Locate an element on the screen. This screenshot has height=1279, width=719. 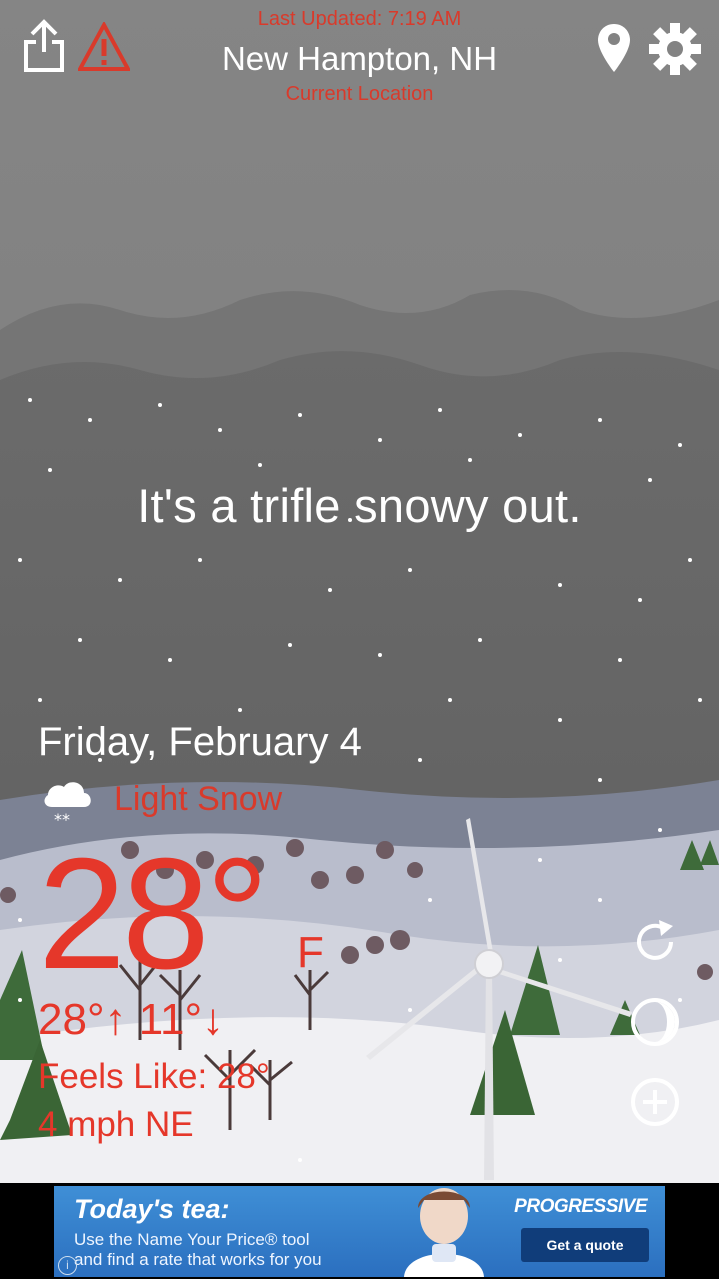
high-low-temperature: 28°↑ 11°↓ is located at coordinates (131, 1019).